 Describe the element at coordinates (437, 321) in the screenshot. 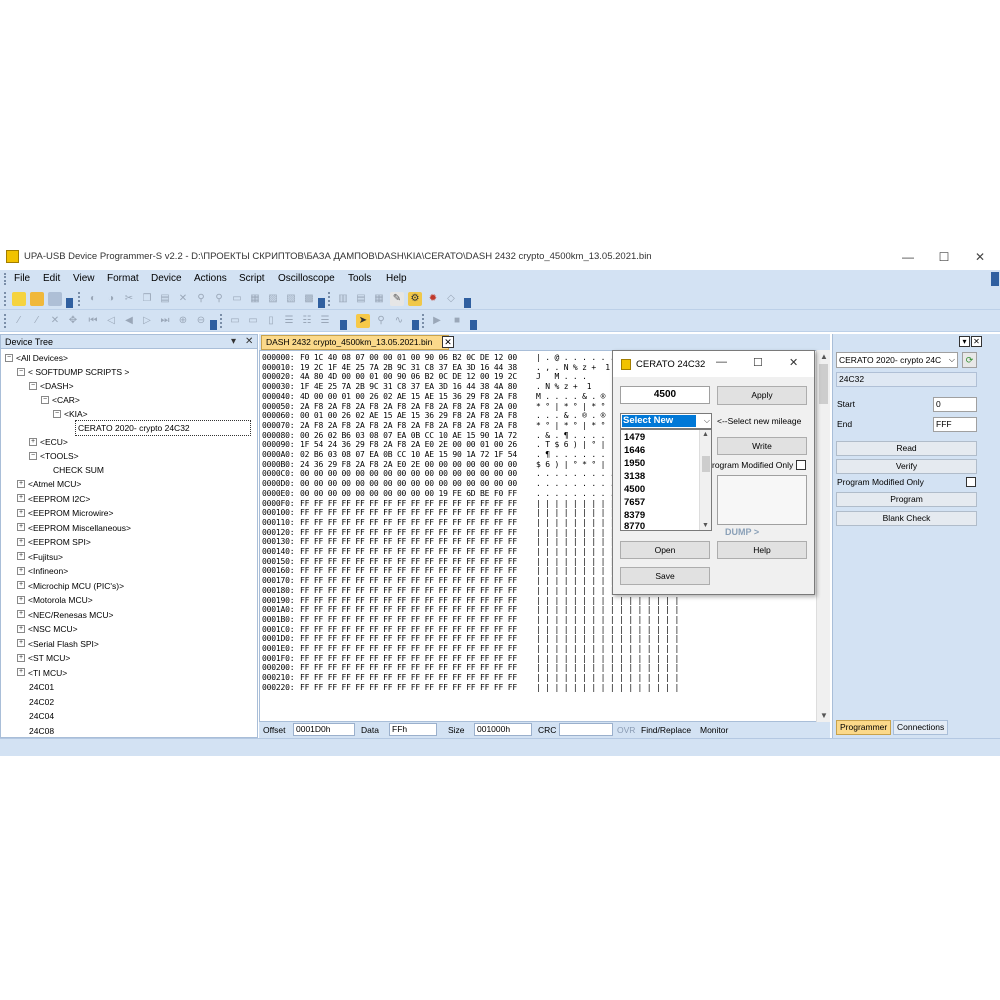

I see `play-icon: ▶` at that location.